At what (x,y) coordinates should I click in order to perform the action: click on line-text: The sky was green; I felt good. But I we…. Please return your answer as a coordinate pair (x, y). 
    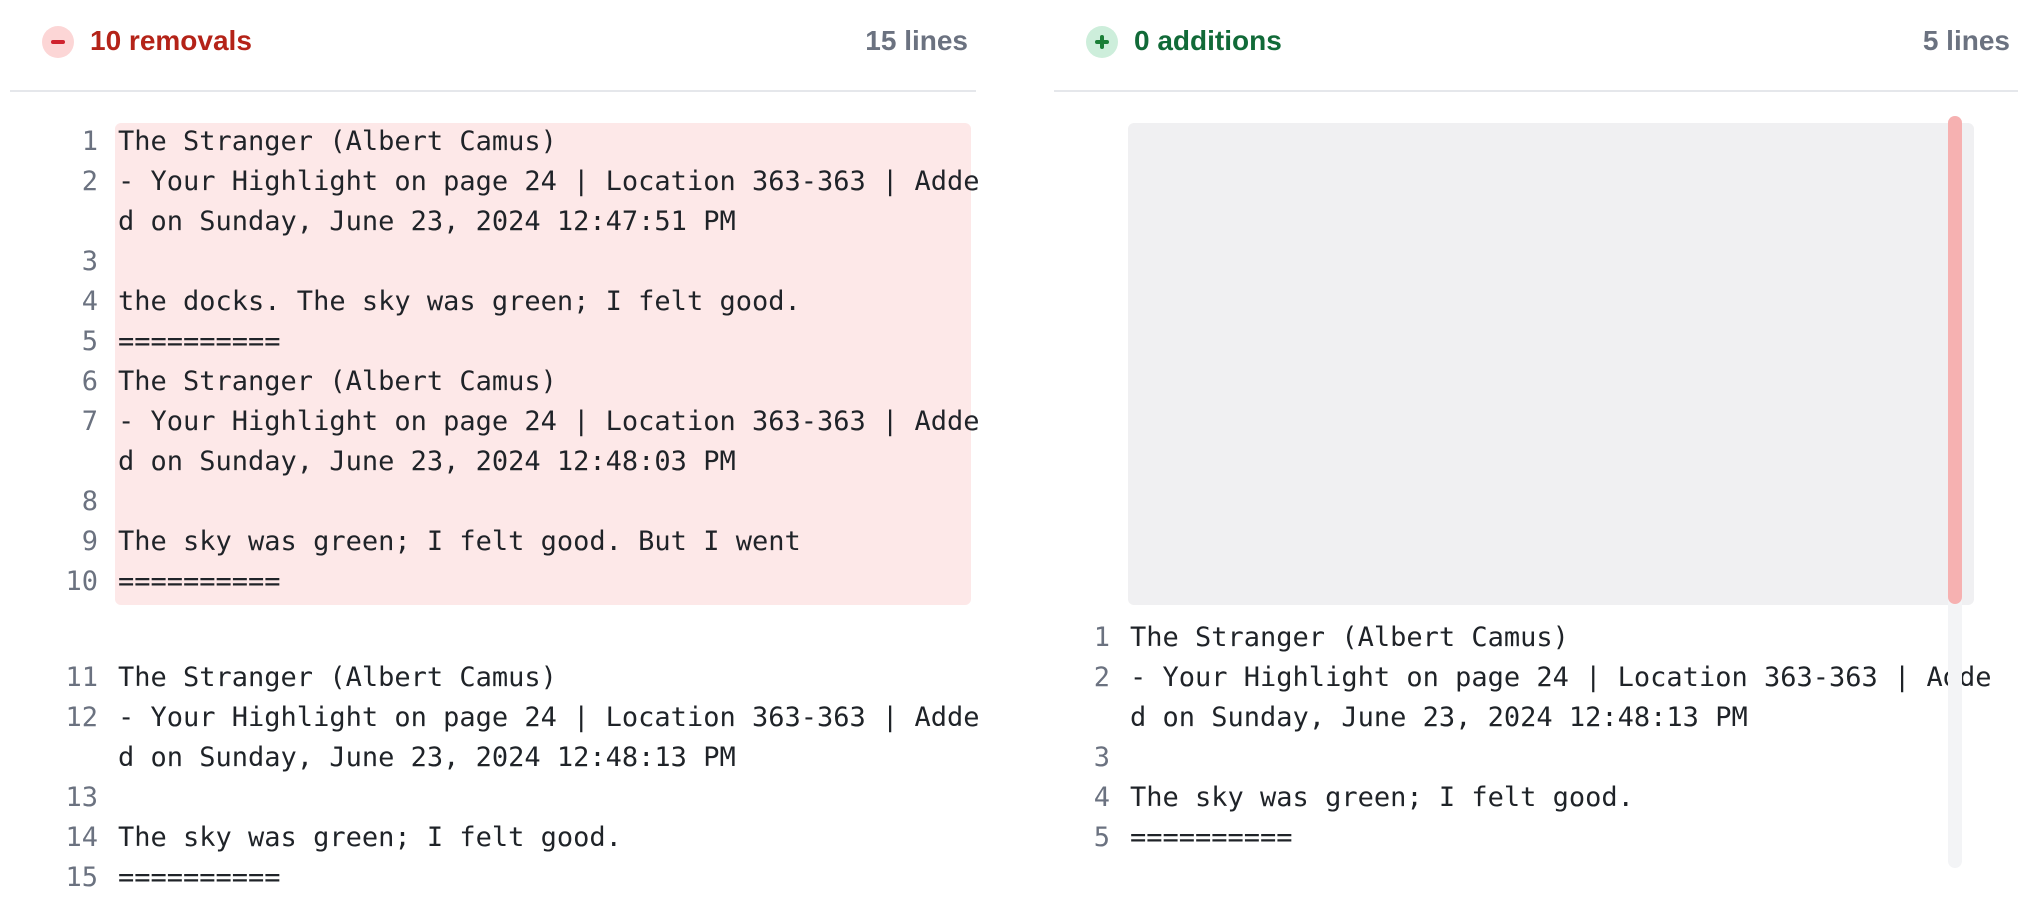
    Looking at the image, I should click on (459, 541).